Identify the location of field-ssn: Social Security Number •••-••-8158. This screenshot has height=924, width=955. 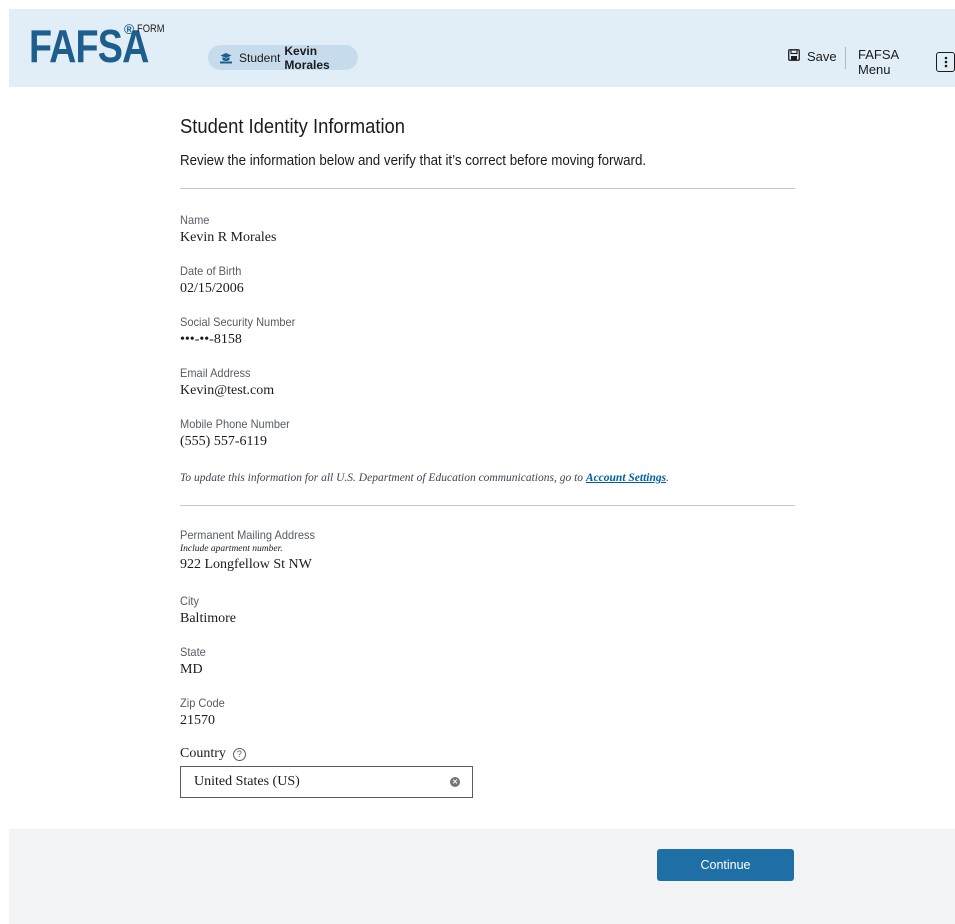
(242, 331).